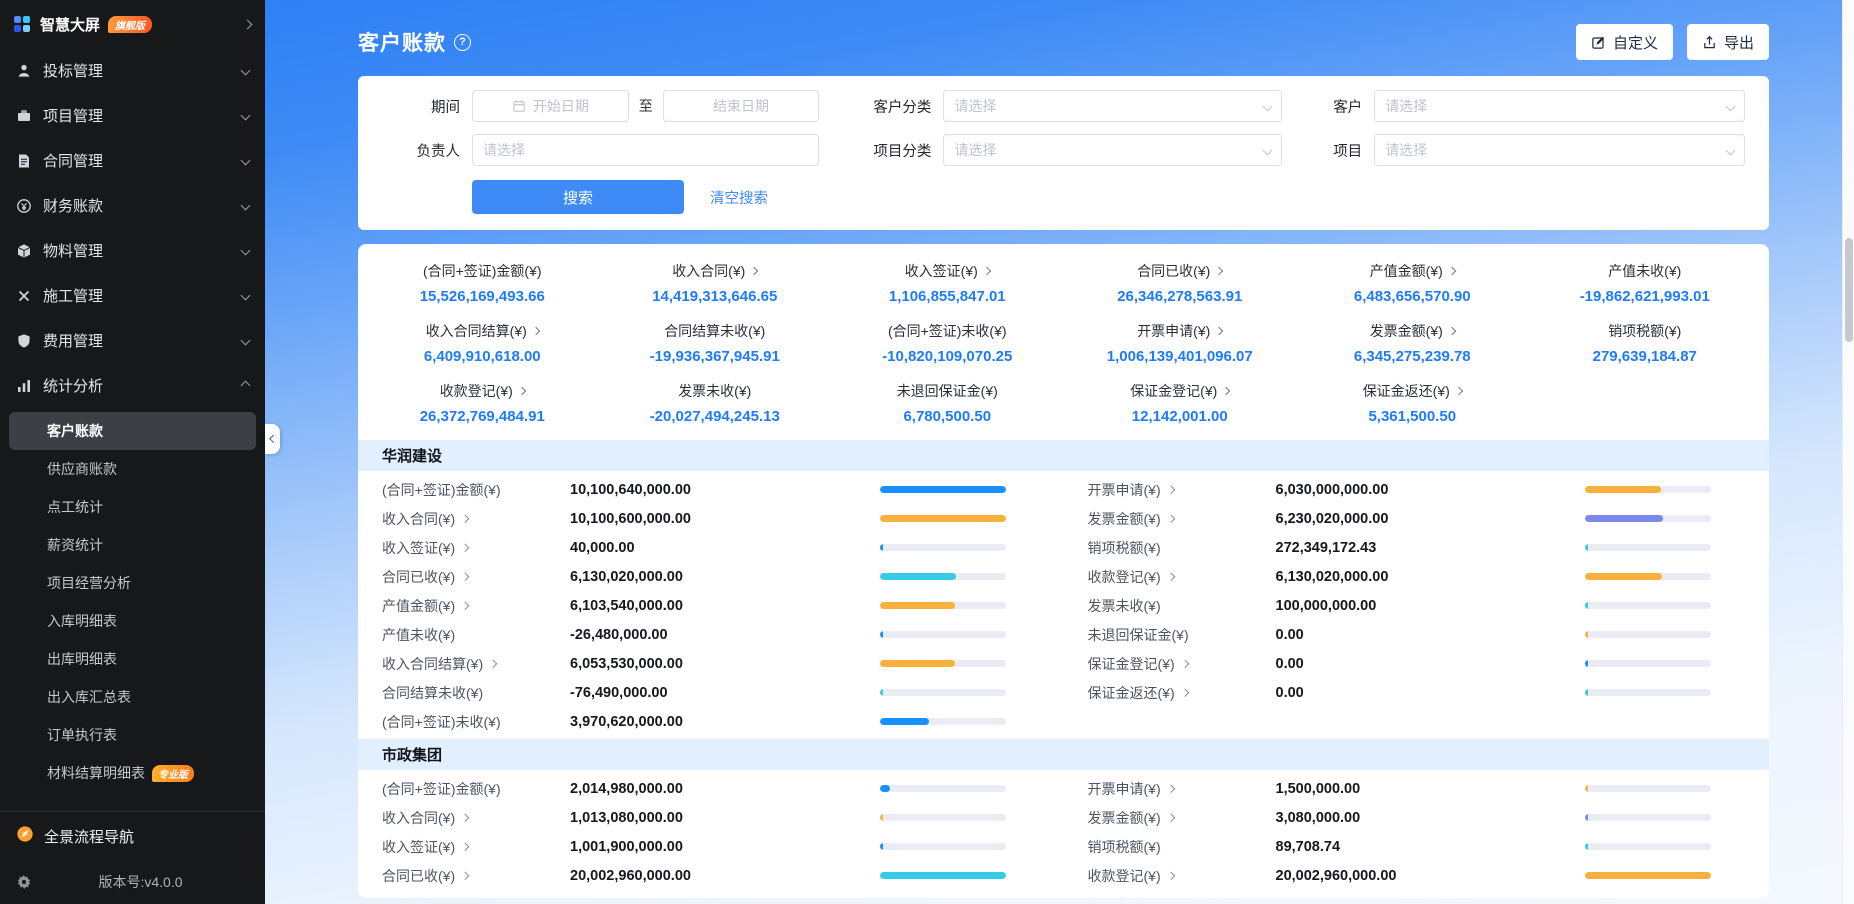 This screenshot has height=904, width=1854. Describe the element at coordinates (1412, 391) in the screenshot. I see `summary-metric-label: 保证金返还(¥)` at that location.